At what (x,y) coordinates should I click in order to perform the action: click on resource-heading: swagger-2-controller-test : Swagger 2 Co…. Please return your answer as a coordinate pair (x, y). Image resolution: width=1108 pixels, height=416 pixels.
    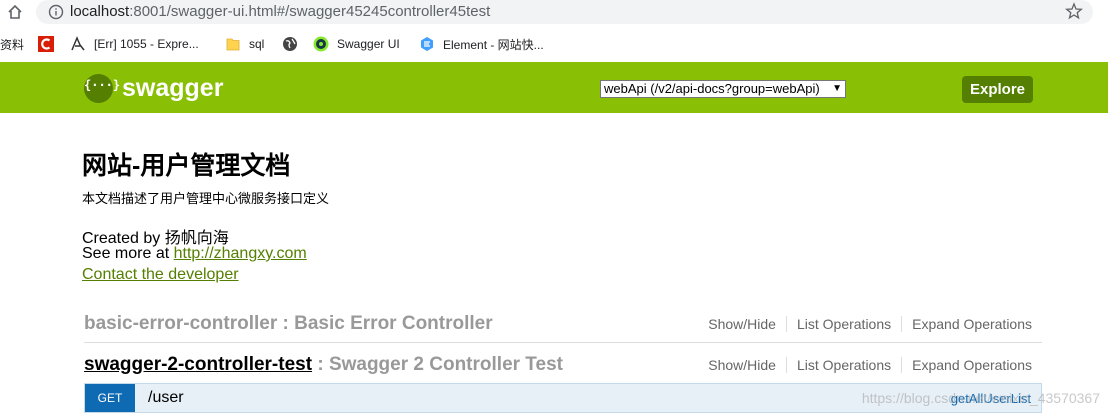
    Looking at the image, I should click on (323, 365).